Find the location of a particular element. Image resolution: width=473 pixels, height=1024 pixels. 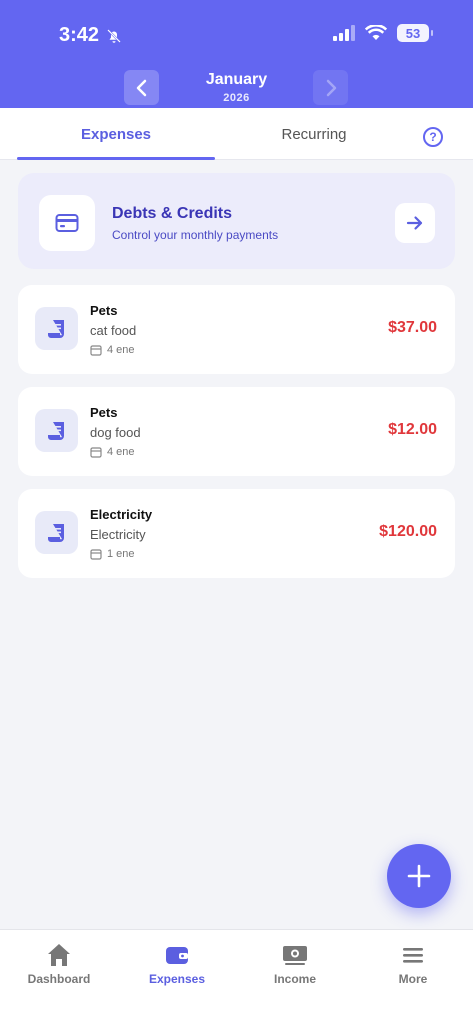

nav-dashboard: Dashboard is located at coordinates (59, 972).